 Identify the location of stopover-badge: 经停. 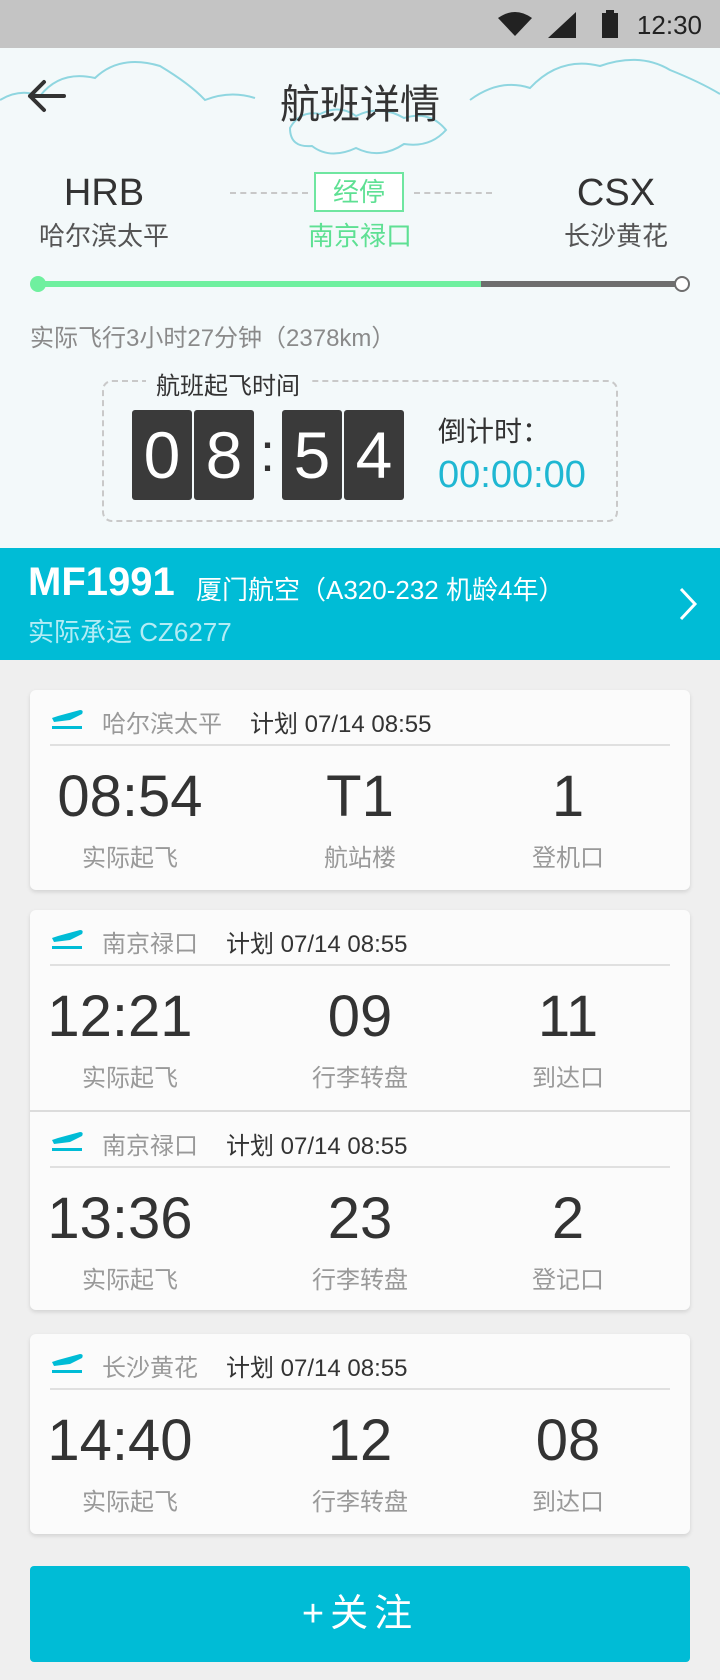
(359, 192).